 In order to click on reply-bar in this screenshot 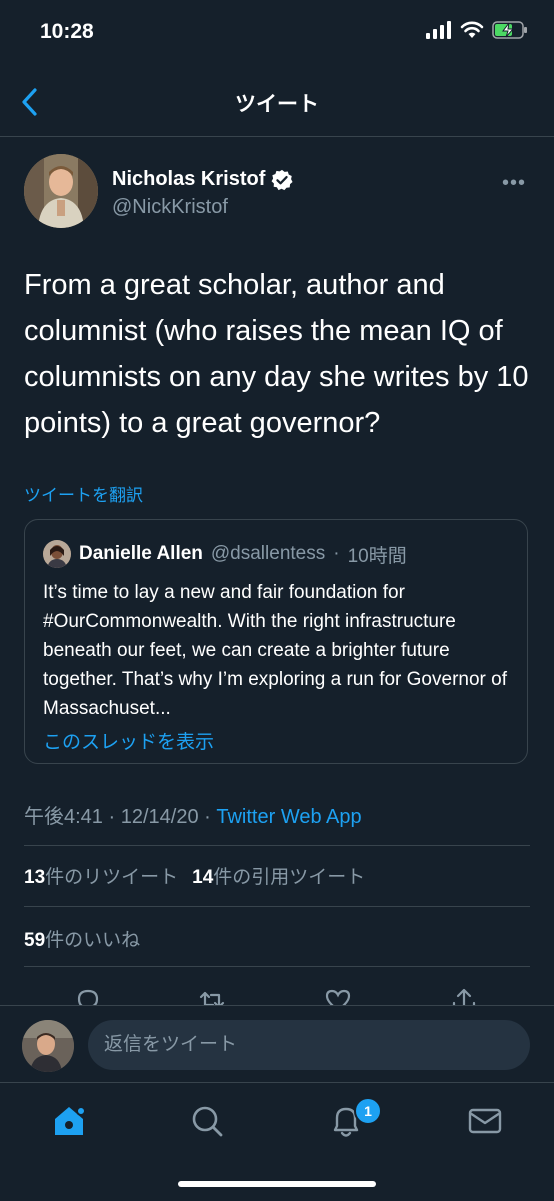, I will do `click(277, 1044)`.